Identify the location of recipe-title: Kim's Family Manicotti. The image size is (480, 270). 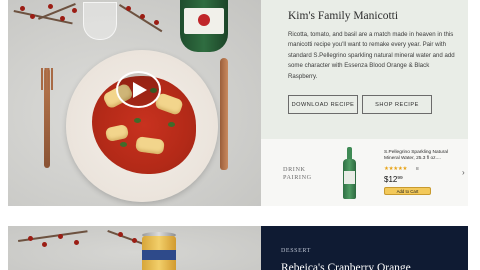
(343, 16).